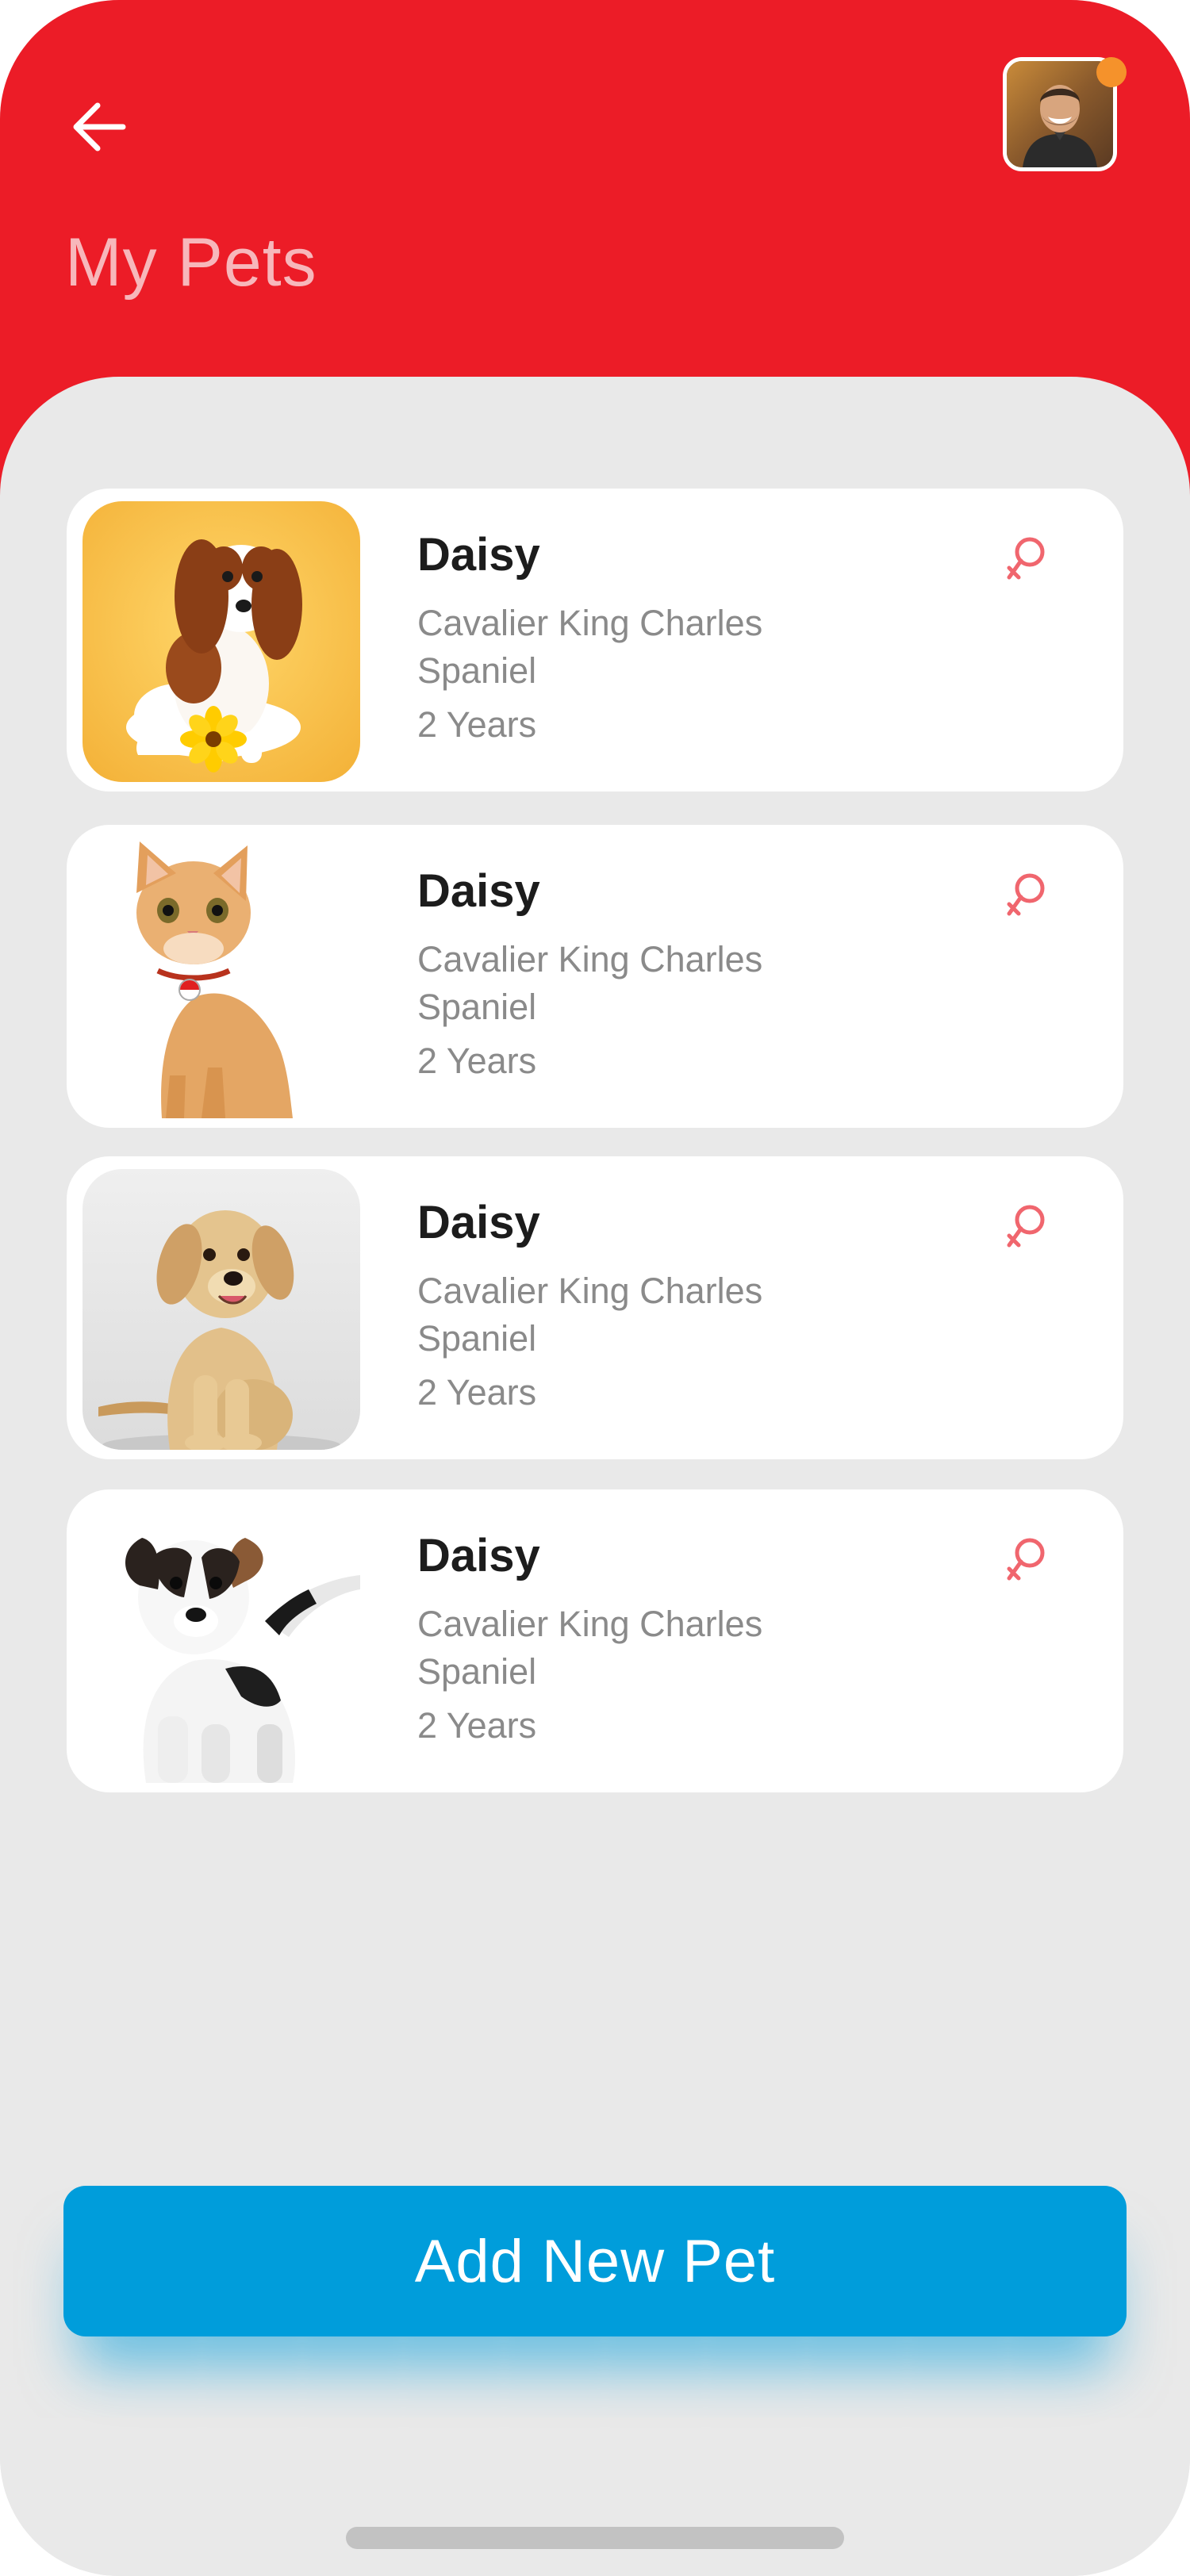 The width and height of the screenshot is (1190, 2576). I want to click on golden-retriever-puppy-photo, so click(221, 1309).